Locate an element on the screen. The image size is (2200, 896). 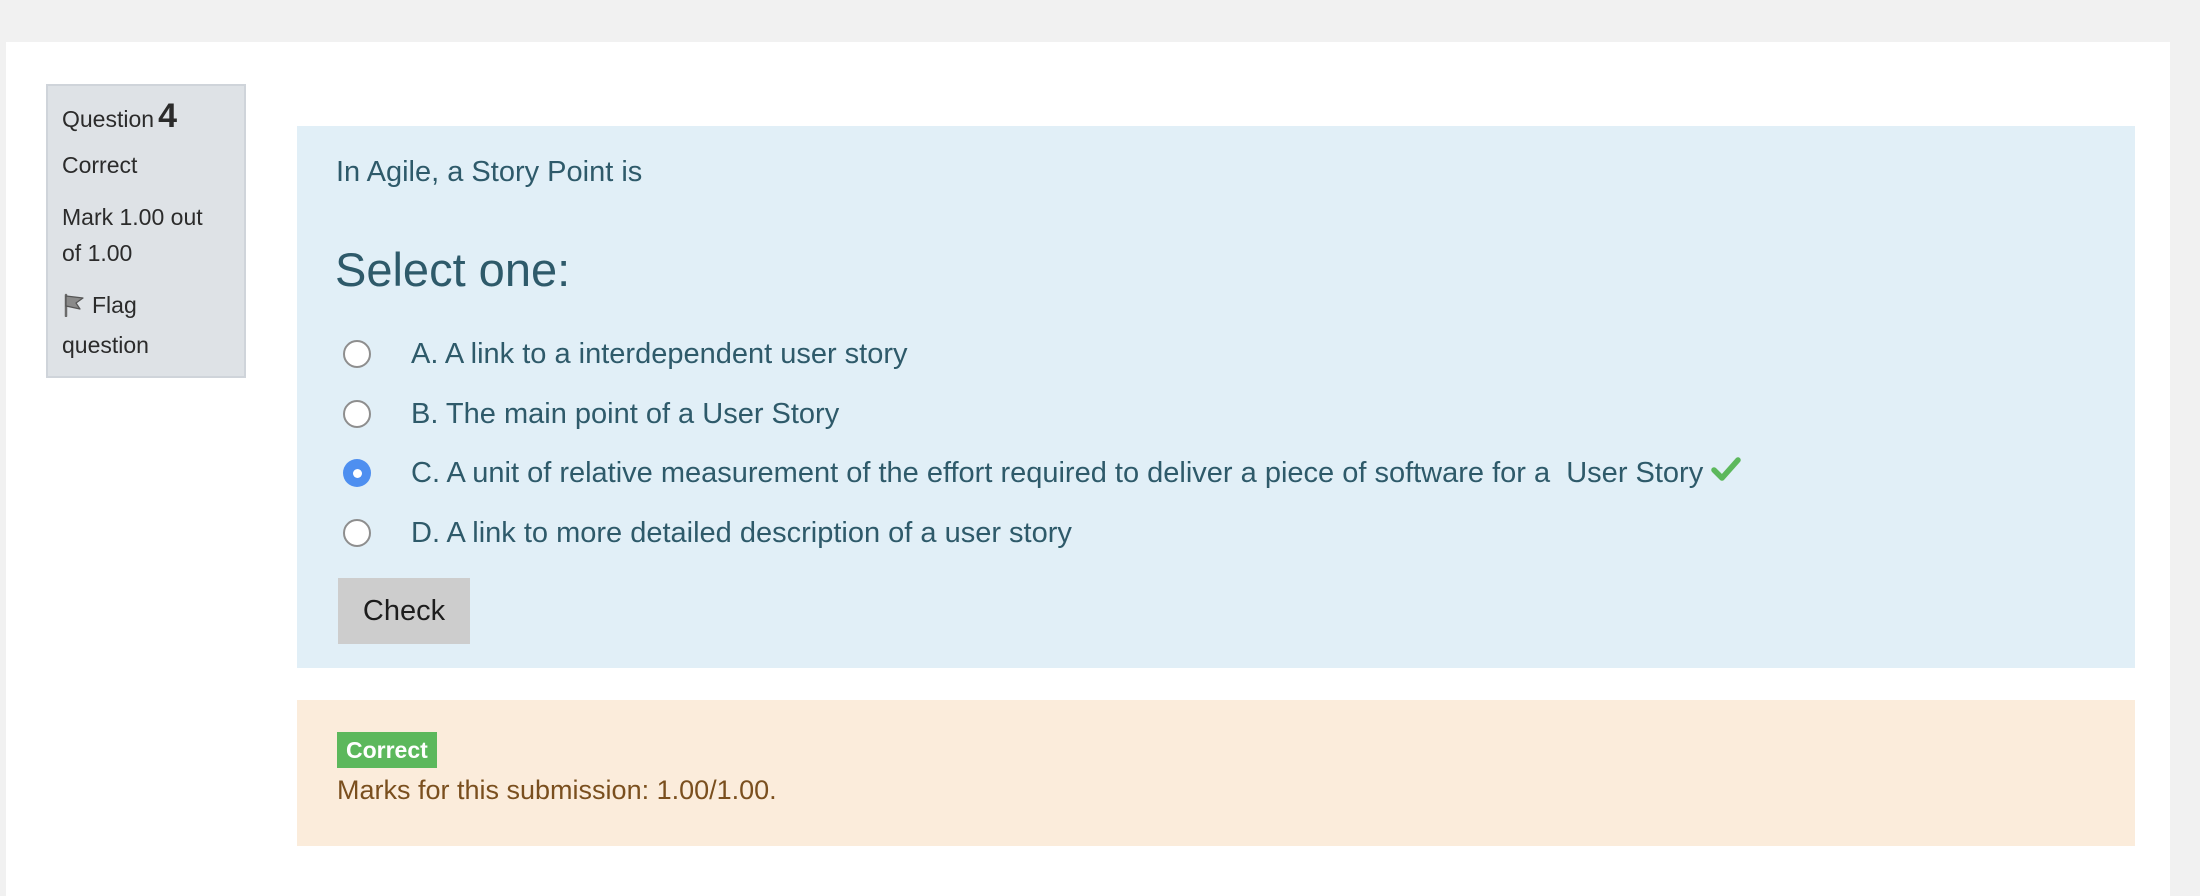
check-button: Check is located at coordinates (404, 611).